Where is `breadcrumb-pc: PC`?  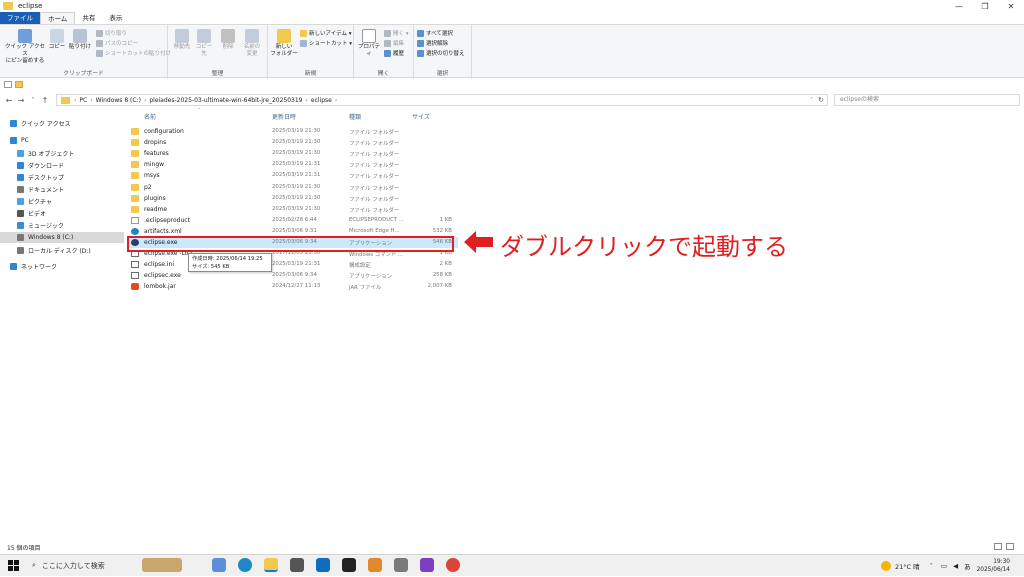
breadcrumb-pc: PC is located at coordinates (83, 100).